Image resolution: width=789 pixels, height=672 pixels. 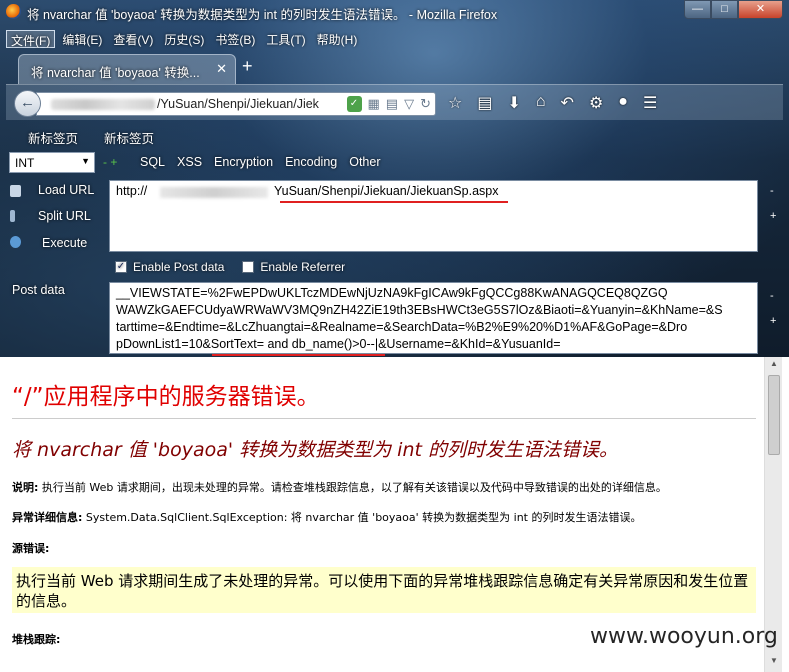 What do you see at coordinates (189, 162) in the screenshot?
I see `hackbar-menu-xss: XSS` at bounding box center [189, 162].